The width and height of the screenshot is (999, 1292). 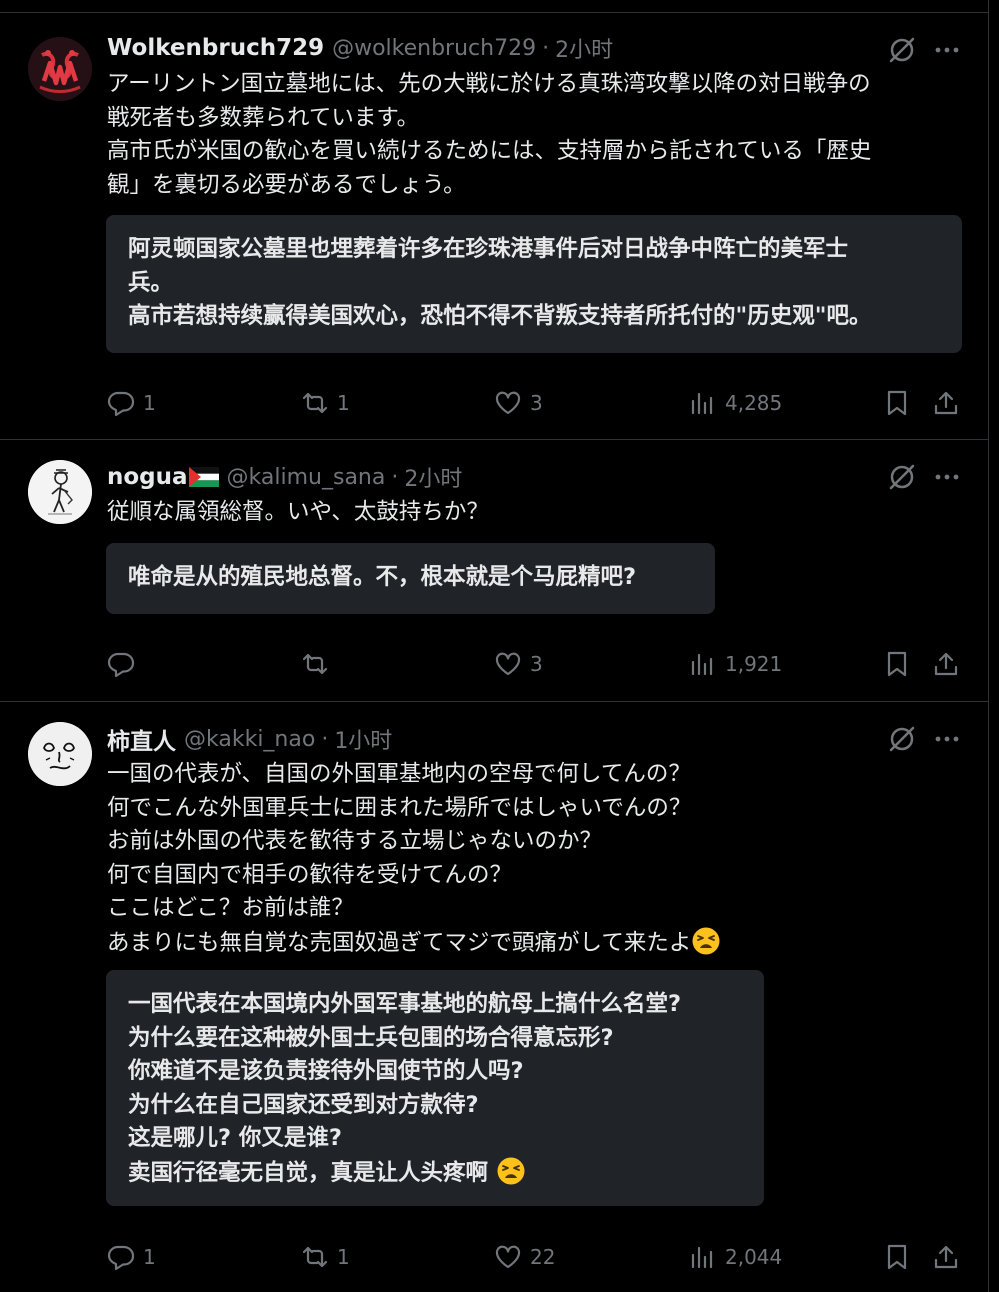 I want to click on tweet-text-line: 何でこんな外国軍兵士に囲まれた場所ではしゃいでんの？, so click(x=399, y=807).